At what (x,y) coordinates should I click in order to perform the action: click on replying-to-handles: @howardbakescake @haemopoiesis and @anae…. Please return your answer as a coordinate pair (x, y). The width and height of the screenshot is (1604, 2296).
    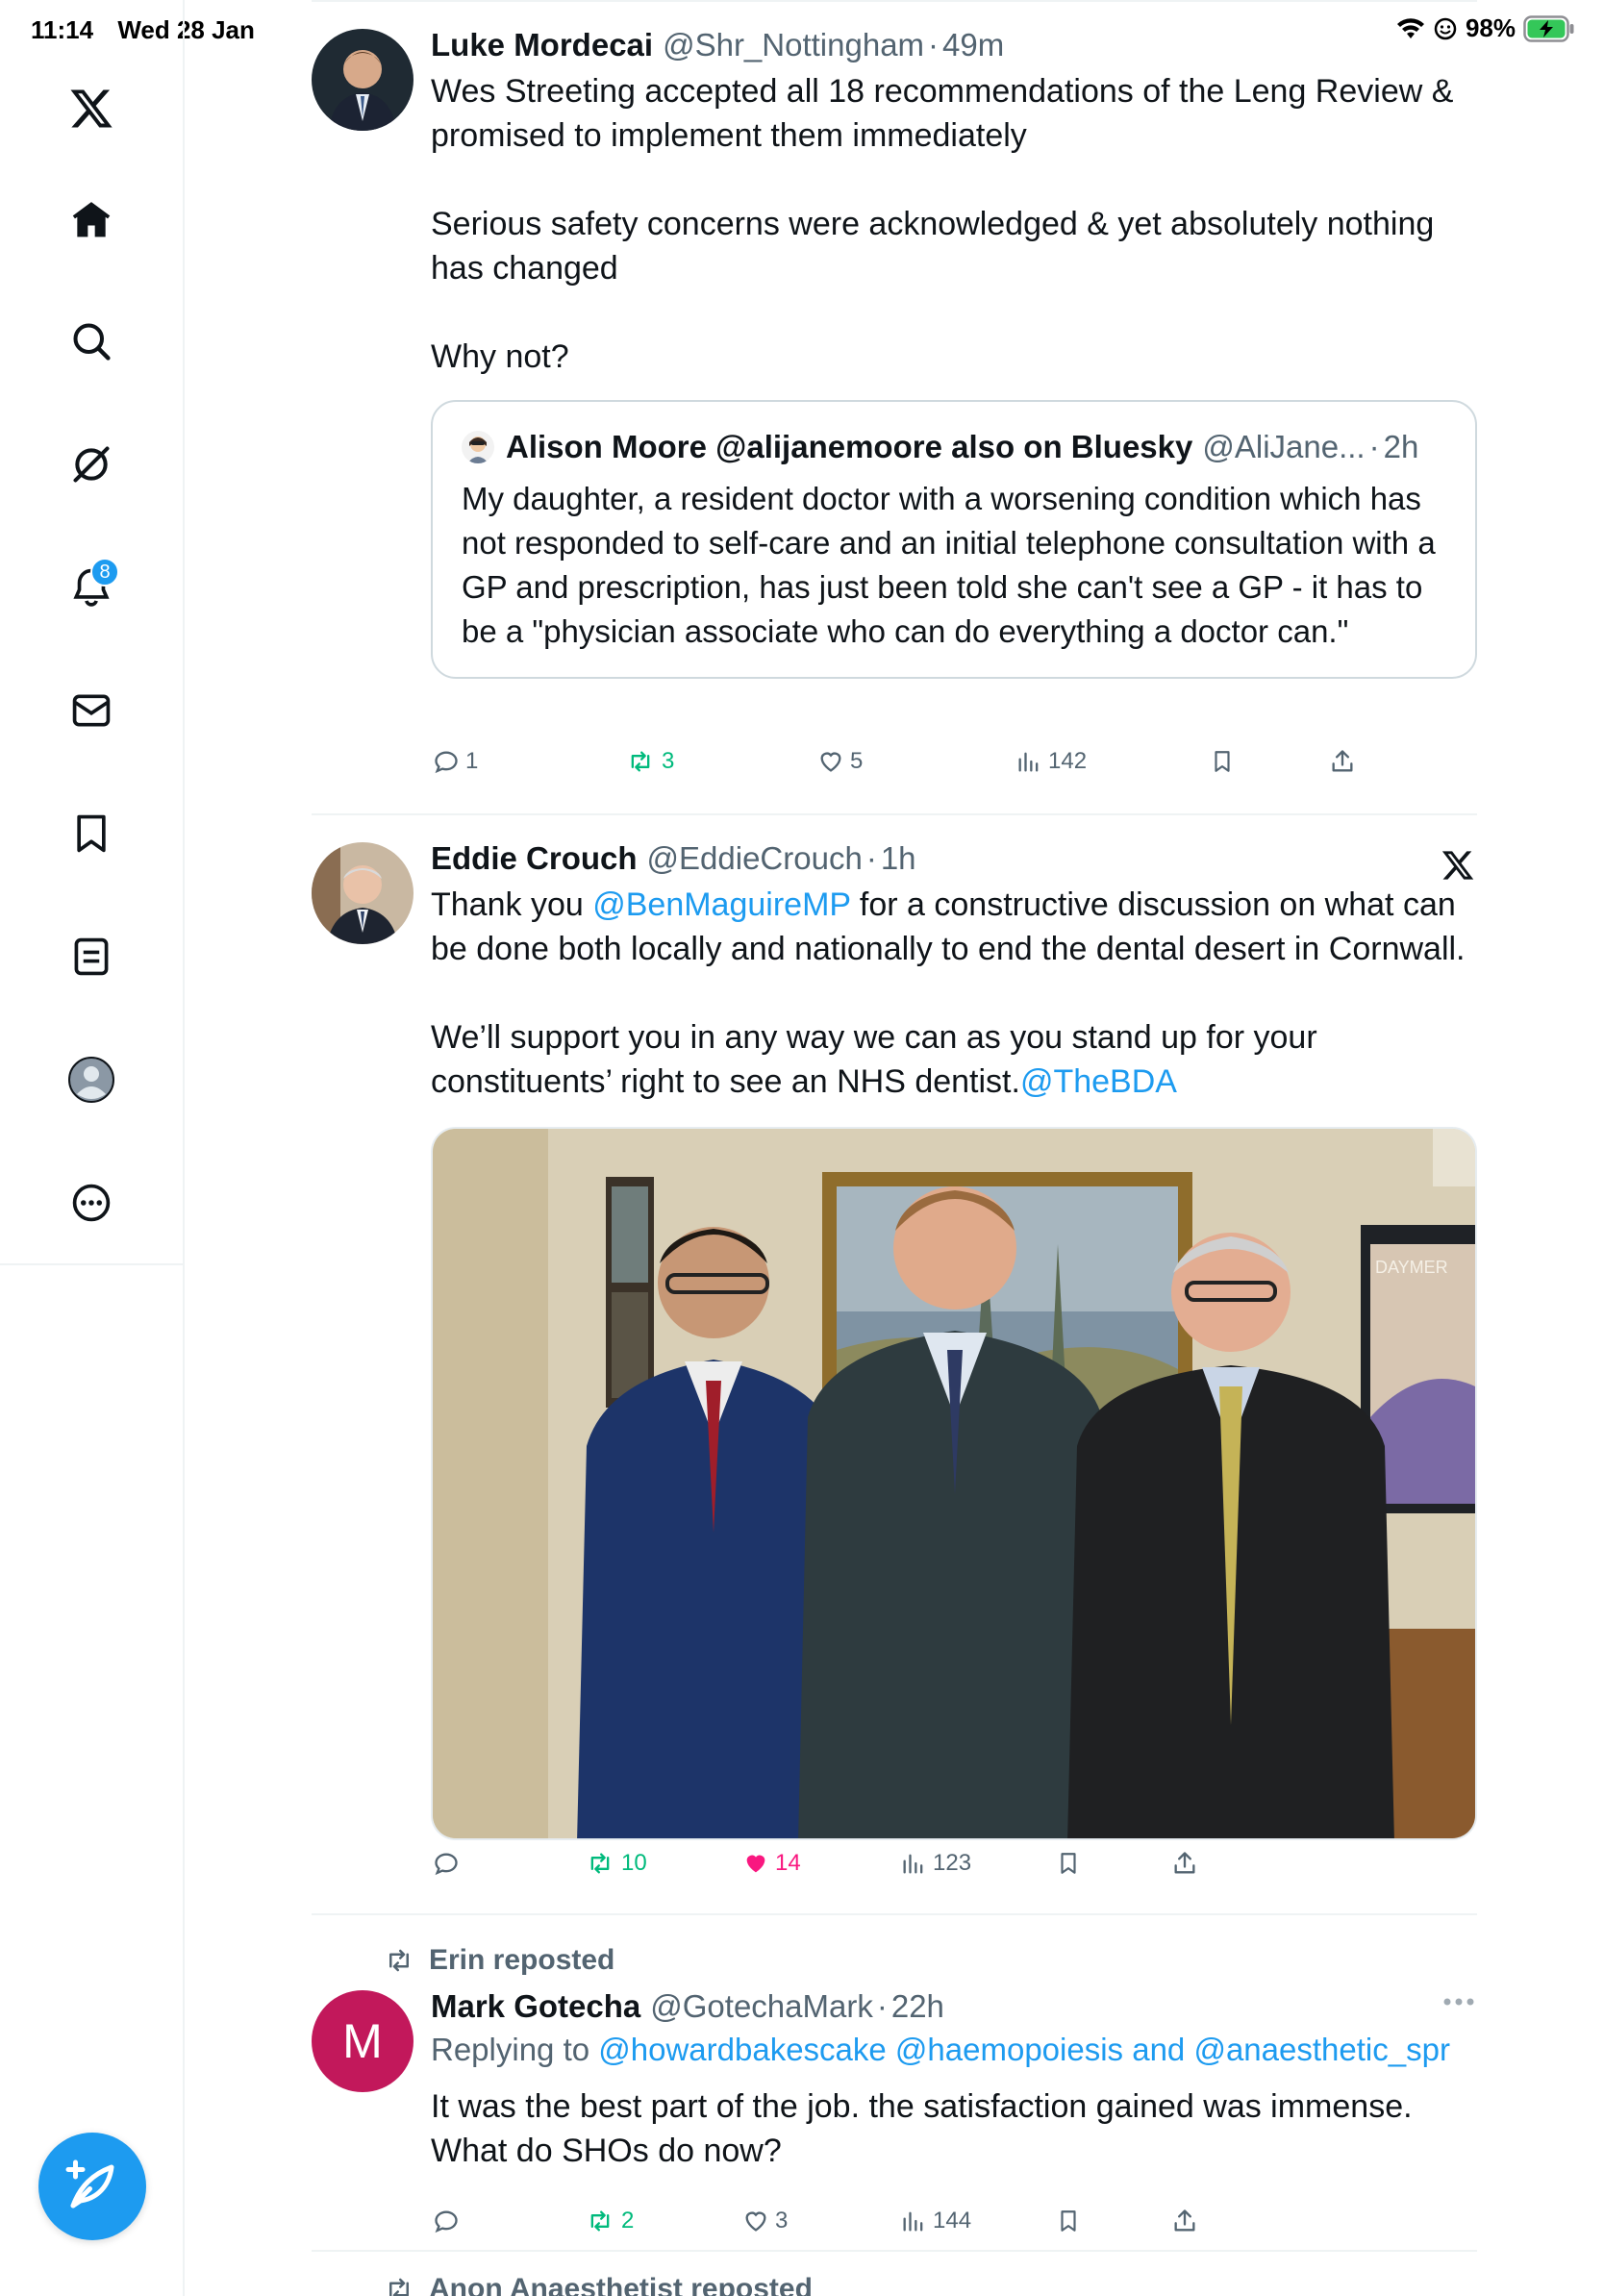
    Looking at the image, I should click on (1024, 2049).